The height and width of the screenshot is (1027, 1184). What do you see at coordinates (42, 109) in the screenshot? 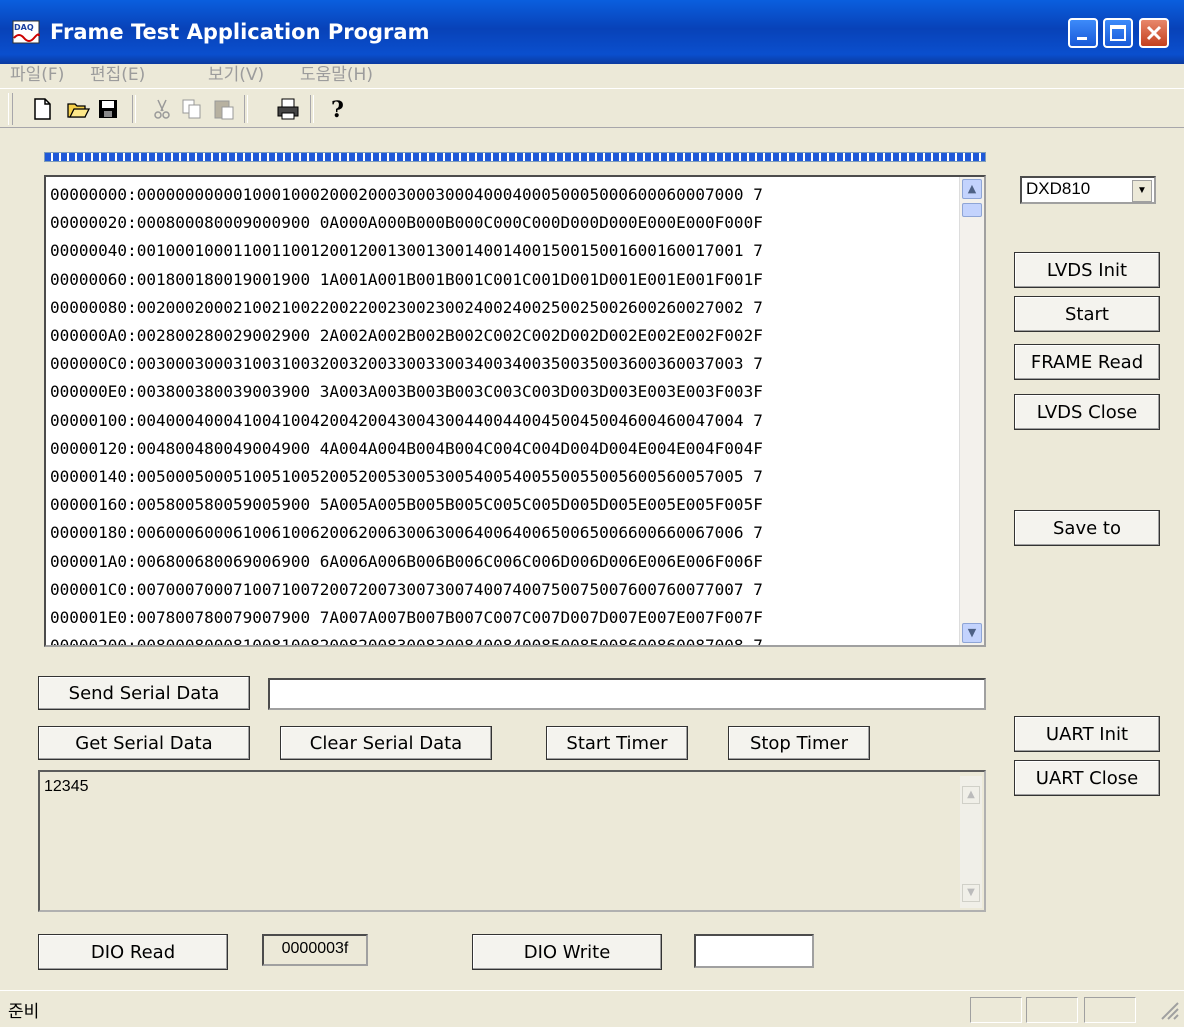
I see `new-file-icon` at bounding box center [42, 109].